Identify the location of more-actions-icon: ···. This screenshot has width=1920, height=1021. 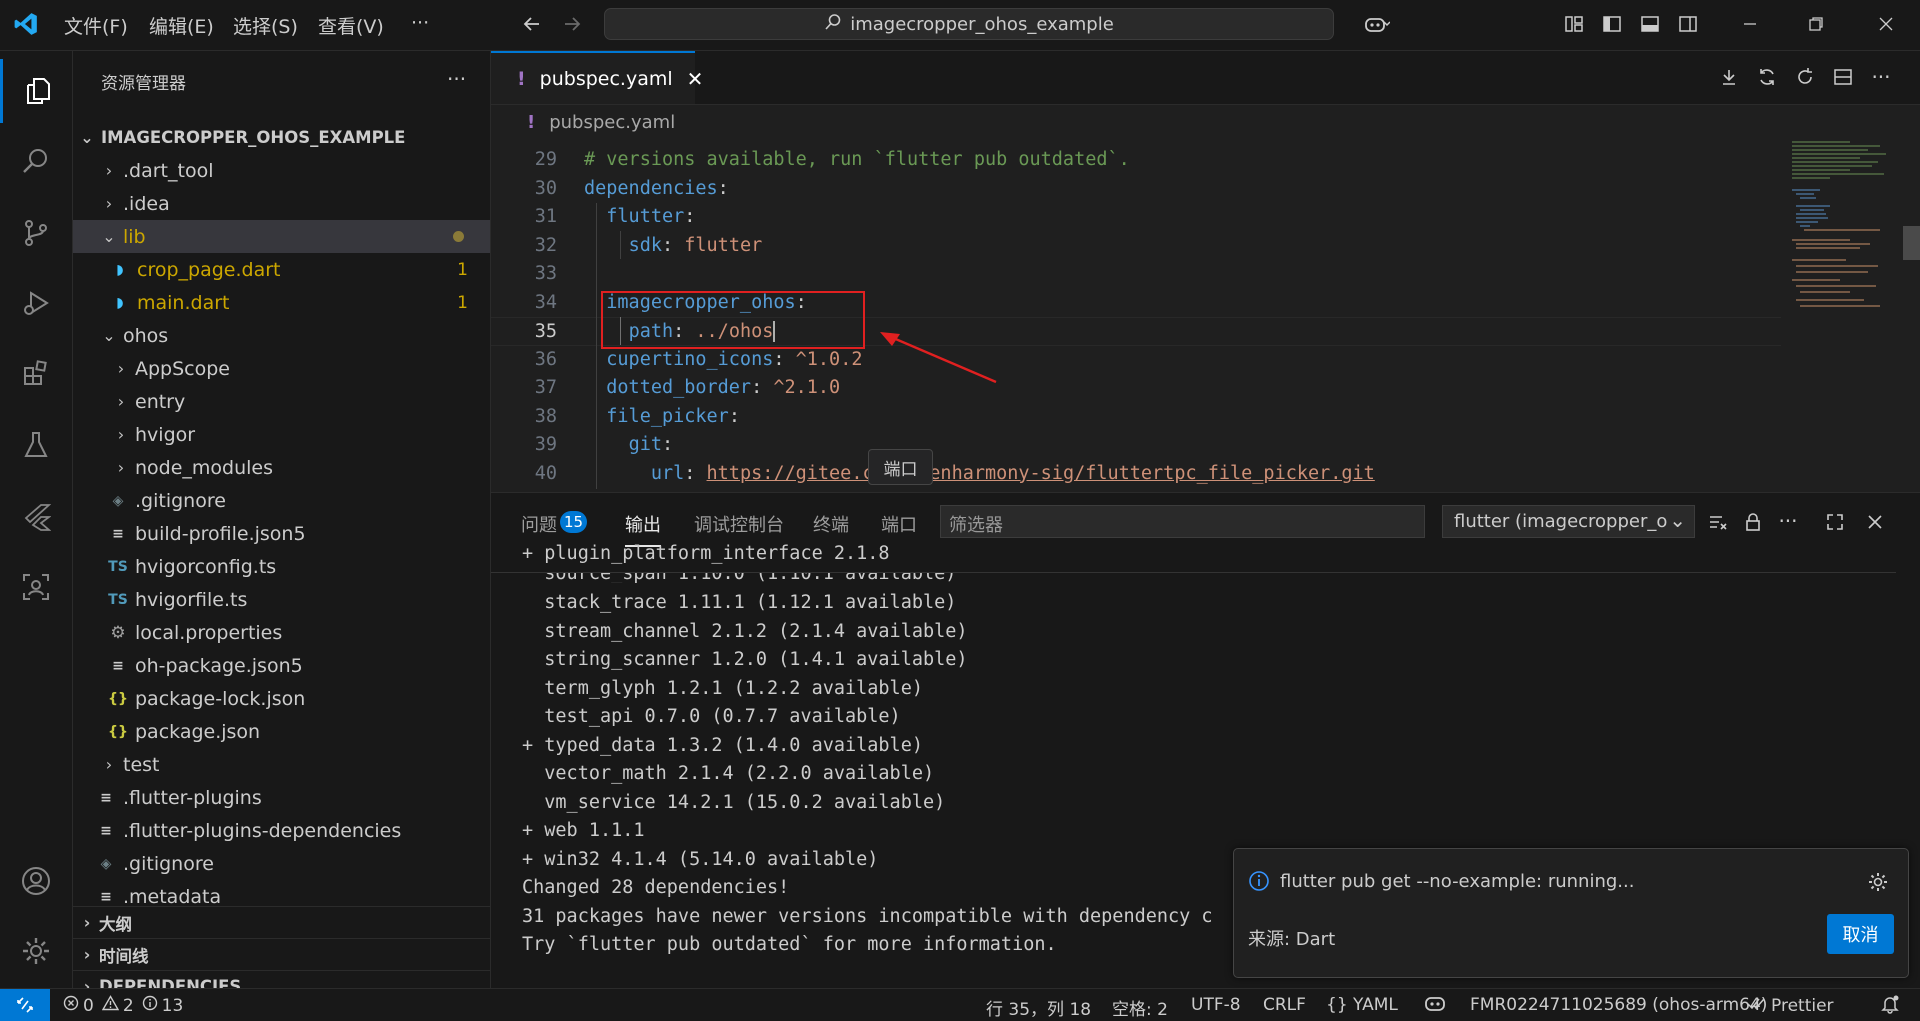
(1881, 77).